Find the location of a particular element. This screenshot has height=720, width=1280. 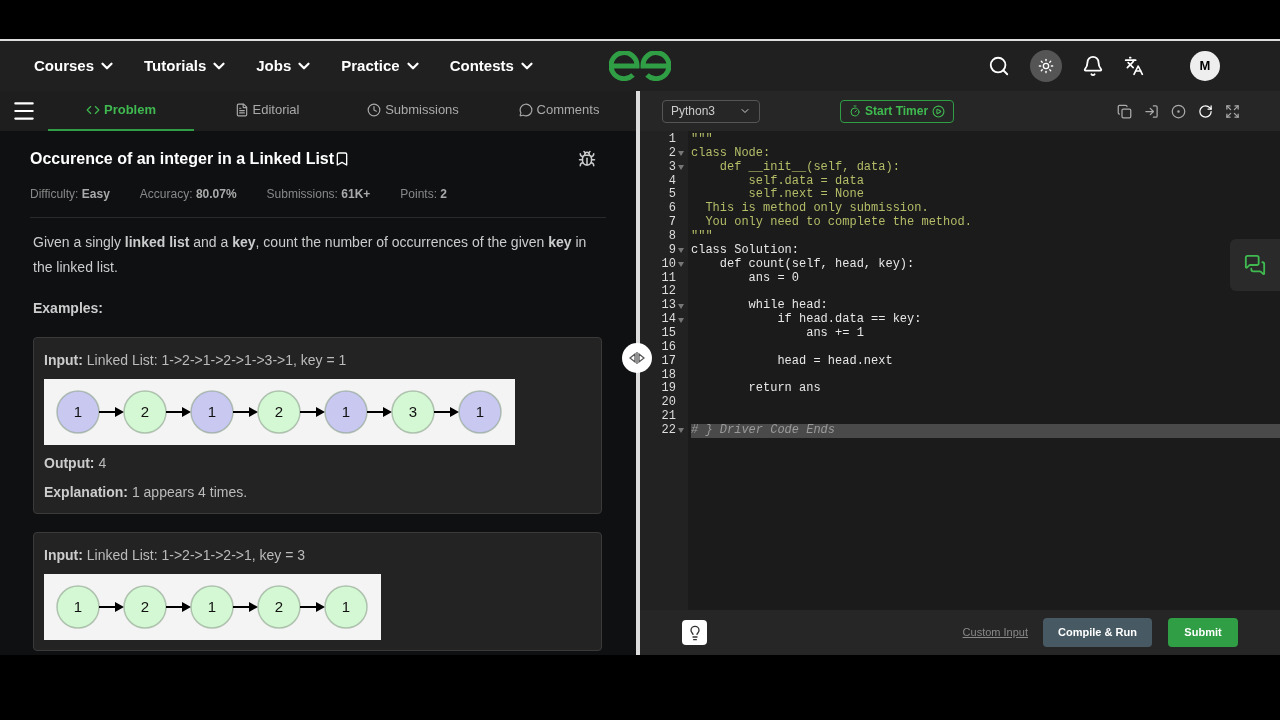

timer-icon is located at coordinates (855, 111).